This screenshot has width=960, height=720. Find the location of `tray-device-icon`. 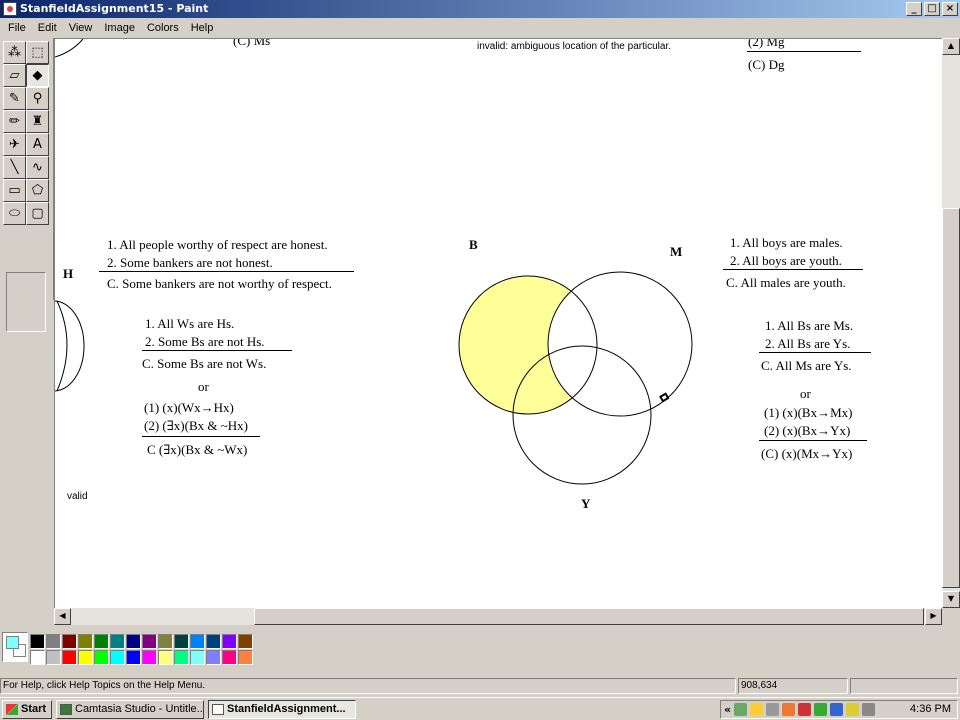

tray-device-icon is located at coordinates (773, 709).